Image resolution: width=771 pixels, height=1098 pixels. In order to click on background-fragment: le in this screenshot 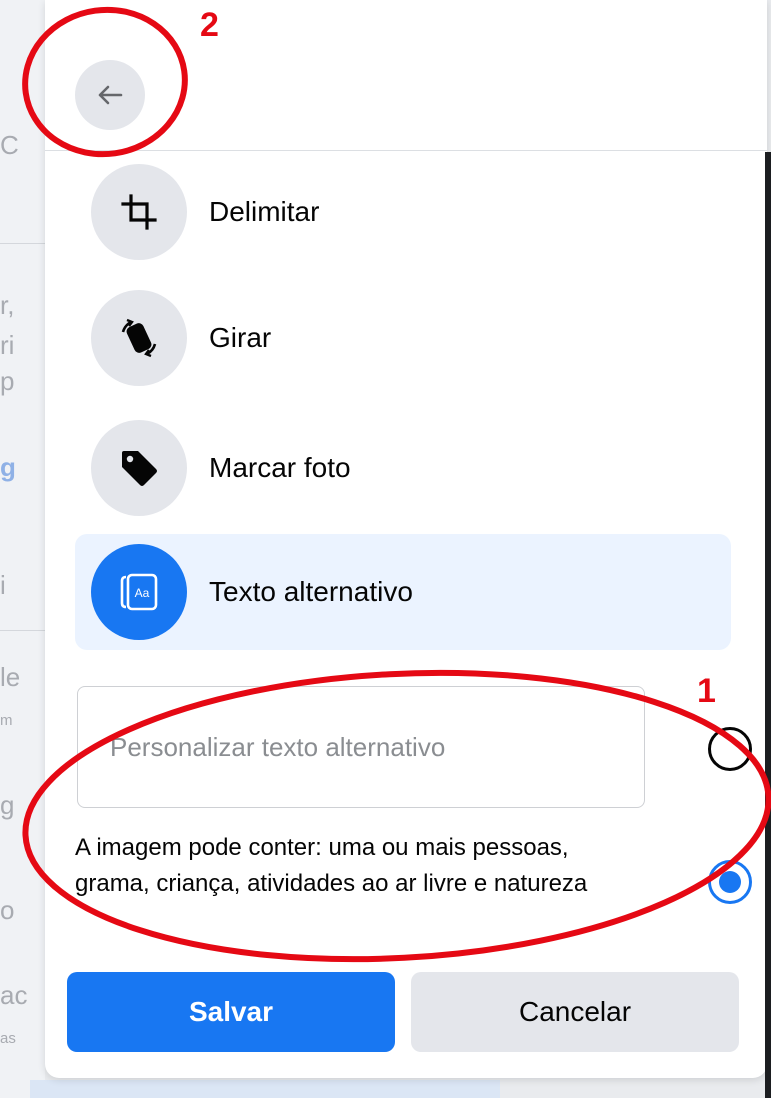, I will do `click(10, 677)`.